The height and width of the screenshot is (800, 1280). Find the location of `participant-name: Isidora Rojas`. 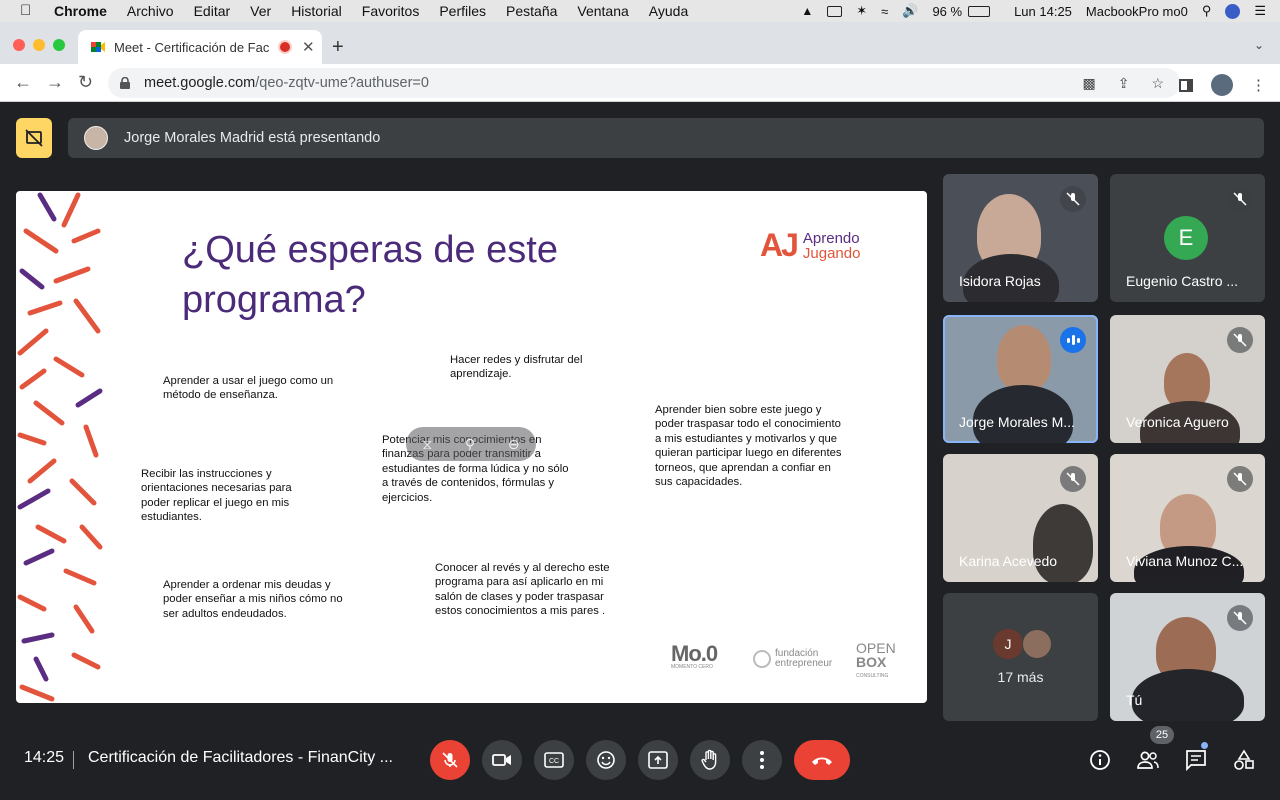

participant-name: Isidora Rojas is located at coordinates (1000, 281).